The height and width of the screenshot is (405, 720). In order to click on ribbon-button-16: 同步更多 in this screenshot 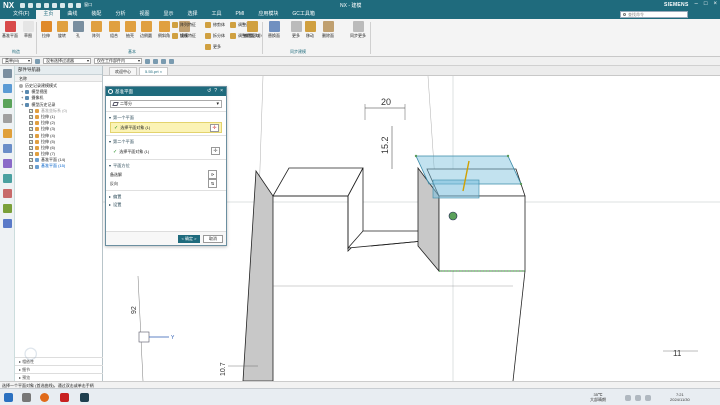, I will do `click(358, 29)`.